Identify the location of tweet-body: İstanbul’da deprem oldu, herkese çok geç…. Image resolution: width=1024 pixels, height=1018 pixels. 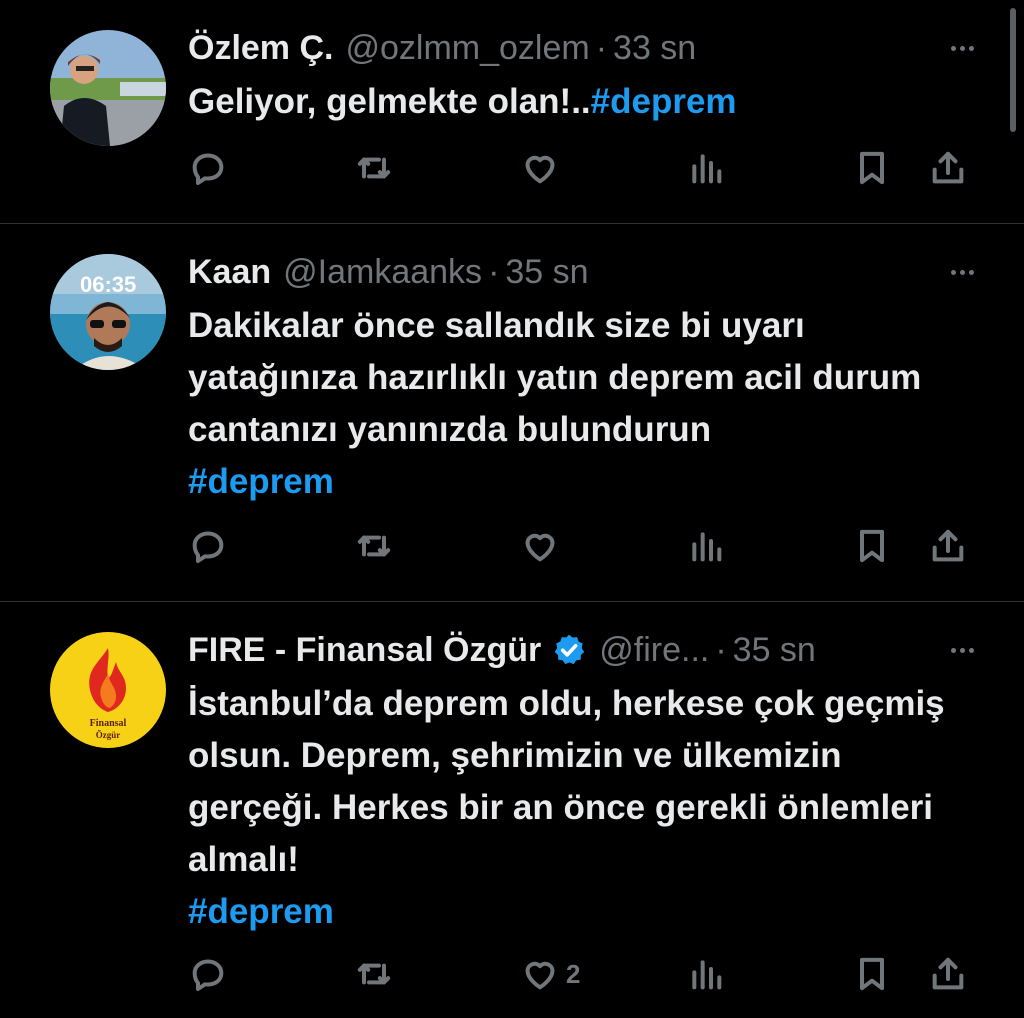
(566, 781).